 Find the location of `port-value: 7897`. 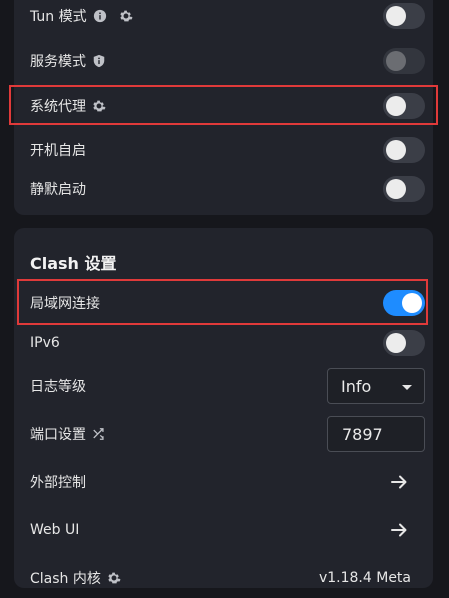

port-value: 7897 is located at coordinates (362, 434).